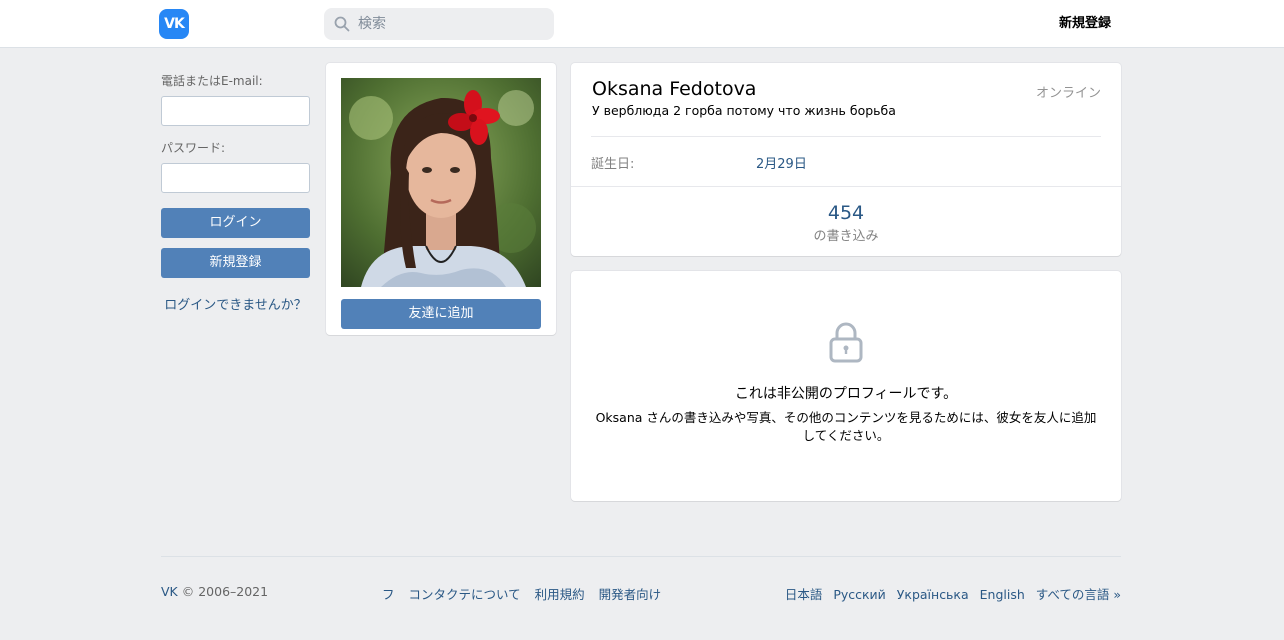 The image size is (1284, 640). I want to click on language-link: 日本語, so click(804, 594).